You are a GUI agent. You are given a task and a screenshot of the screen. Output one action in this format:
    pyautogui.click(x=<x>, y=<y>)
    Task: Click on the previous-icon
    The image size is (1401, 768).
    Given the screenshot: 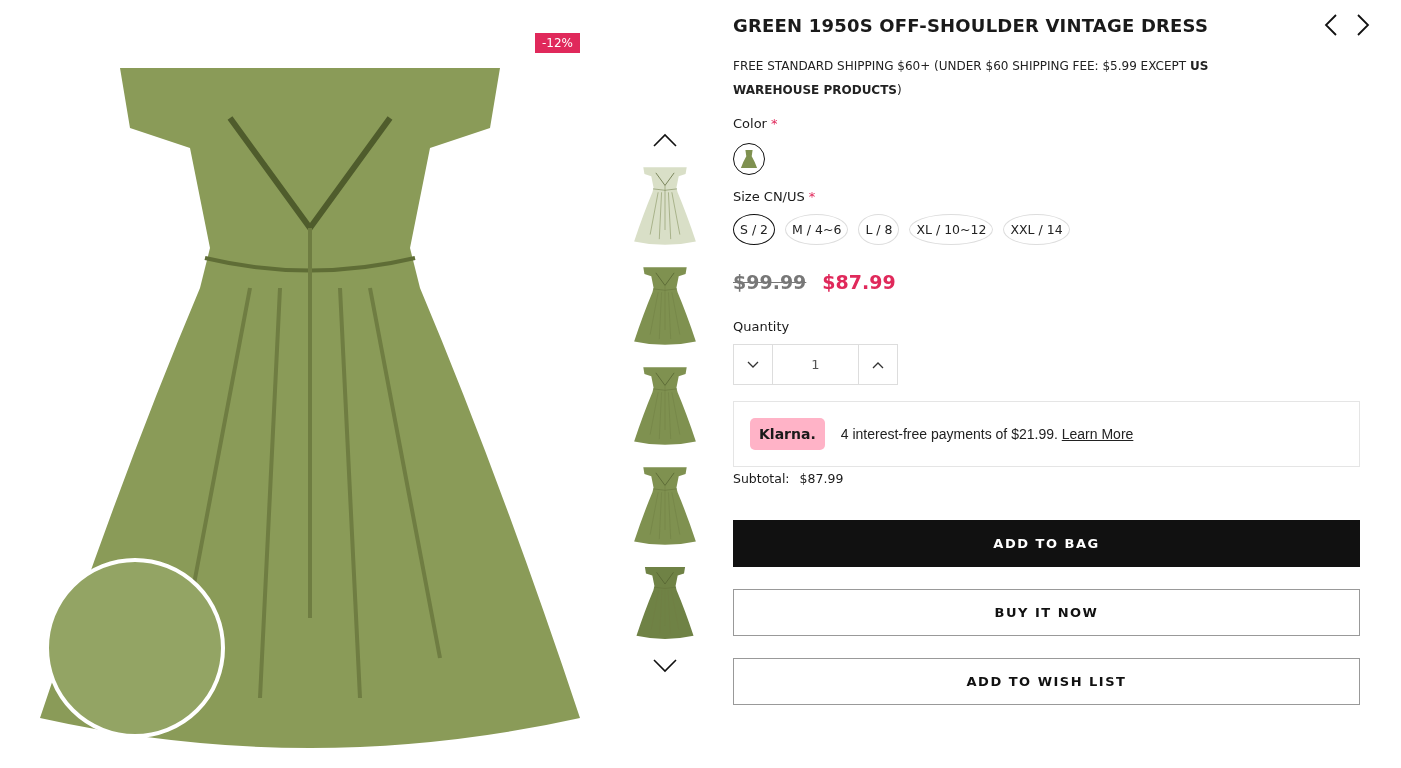 What is the action you would take?
    pyautogui.click(x=1331, y=25)
    